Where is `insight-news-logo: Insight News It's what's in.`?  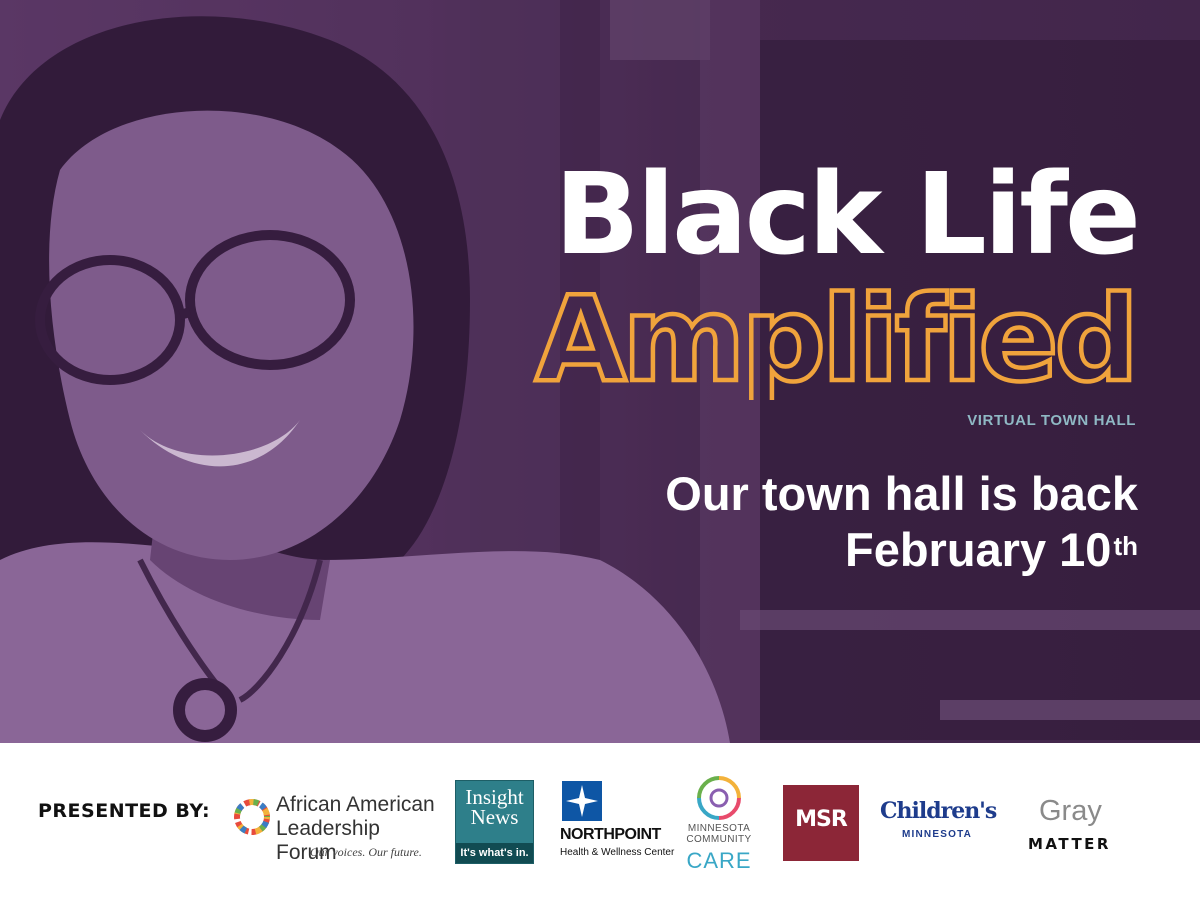
insight-news-logo: Insight News It's what's in. is located at coordinates (494, 822).